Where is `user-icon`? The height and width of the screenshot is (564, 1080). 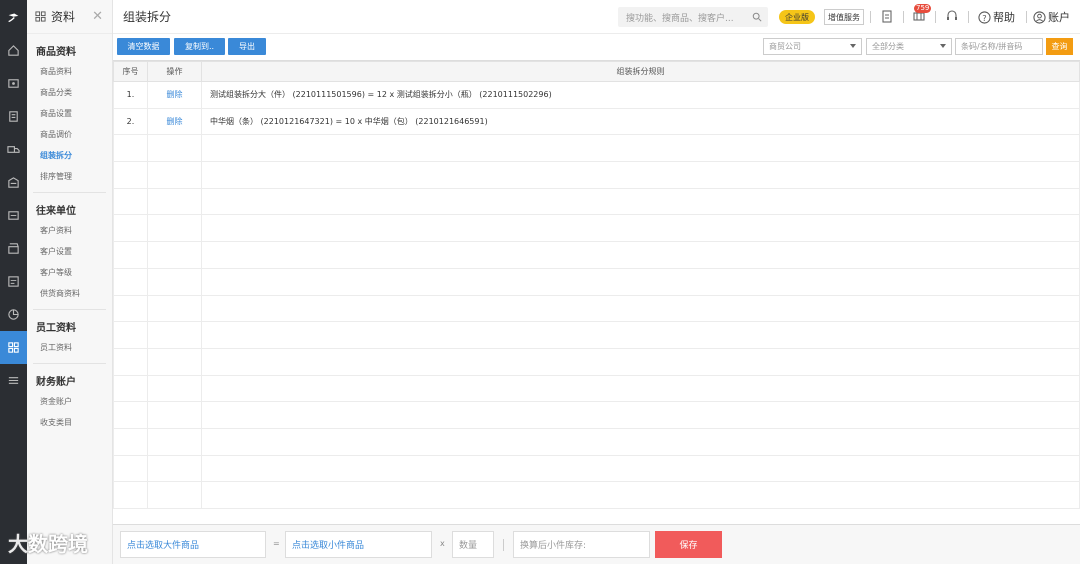 user-icon is located at coordinates (1039, 17).